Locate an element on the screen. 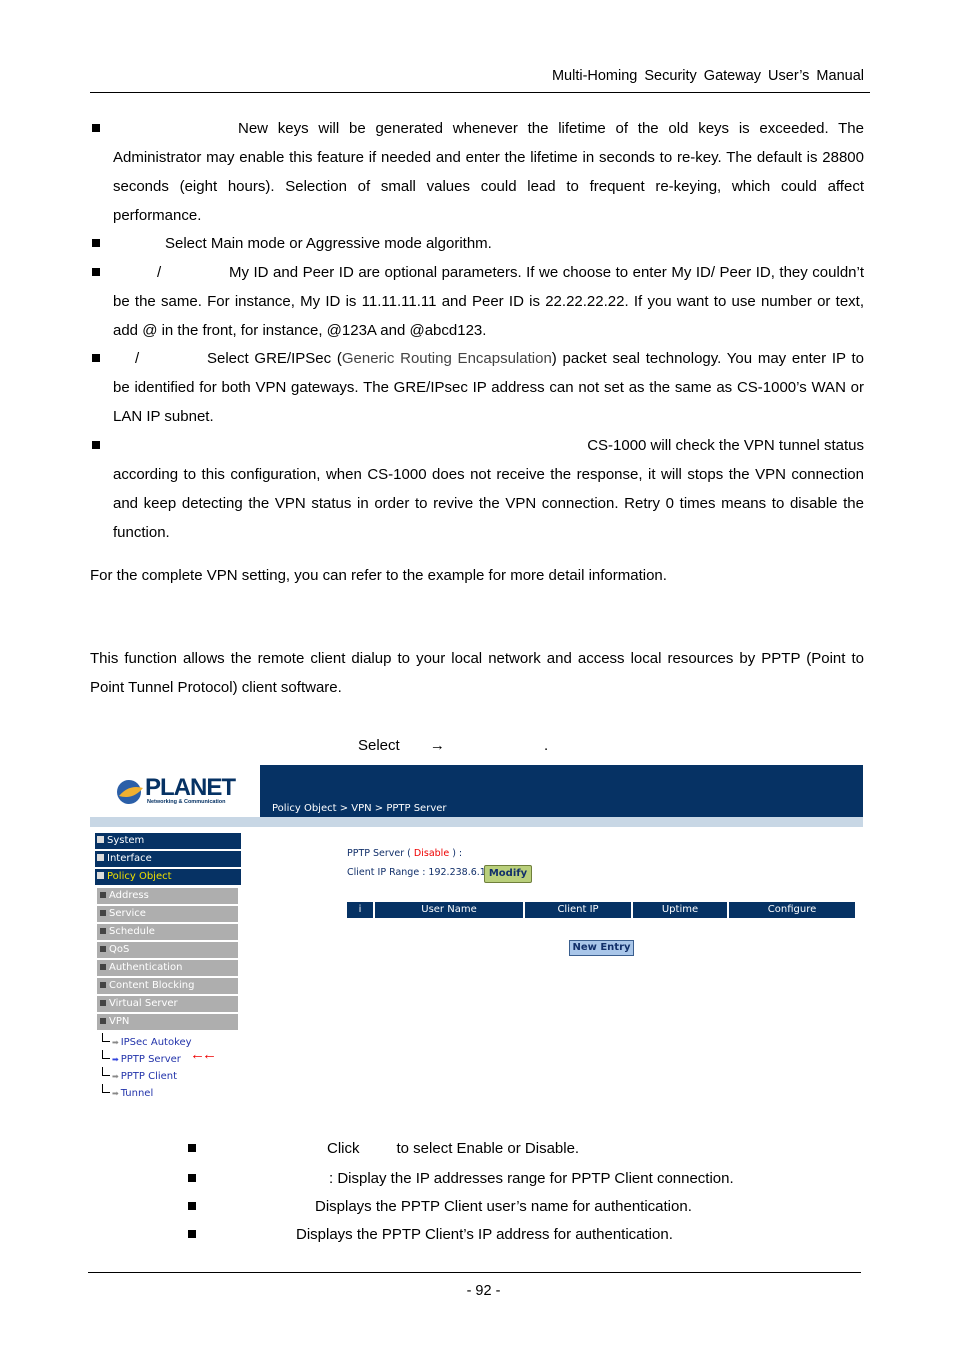 The image size is (954, 1351). header-rule is located at coordinates (480, 92).